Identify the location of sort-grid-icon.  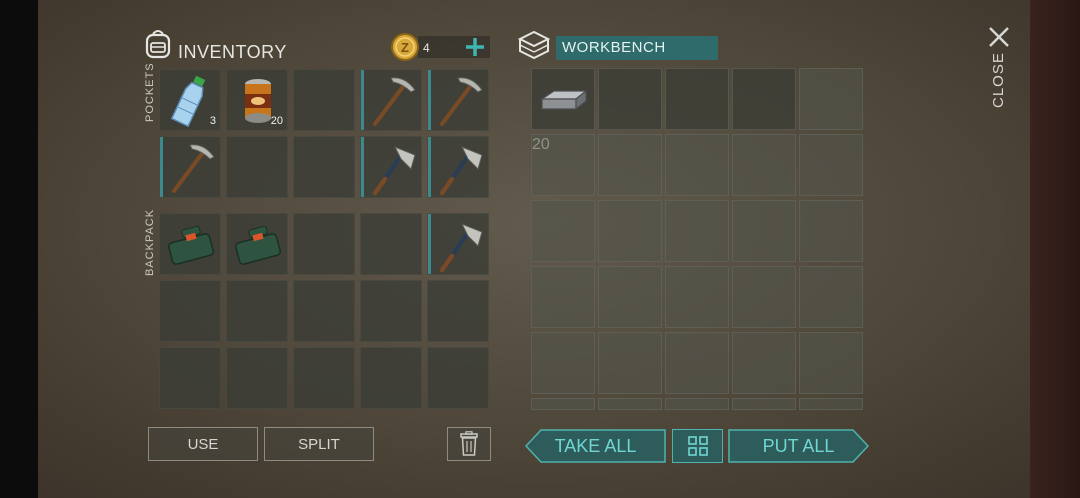
(697, 446).